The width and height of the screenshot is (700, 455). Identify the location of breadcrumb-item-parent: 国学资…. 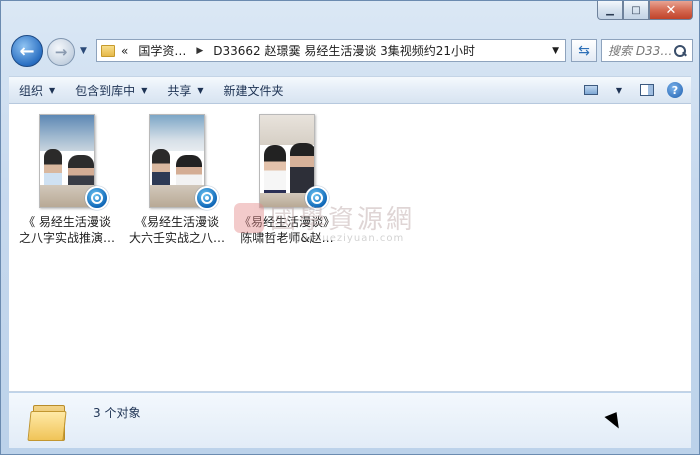
(162, 50).